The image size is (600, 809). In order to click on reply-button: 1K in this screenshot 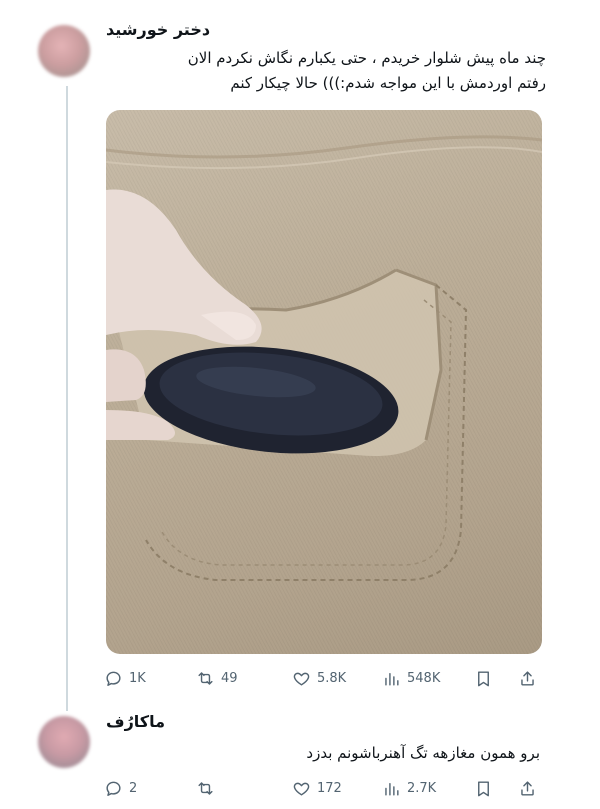, I will do `click(125, 678)`.